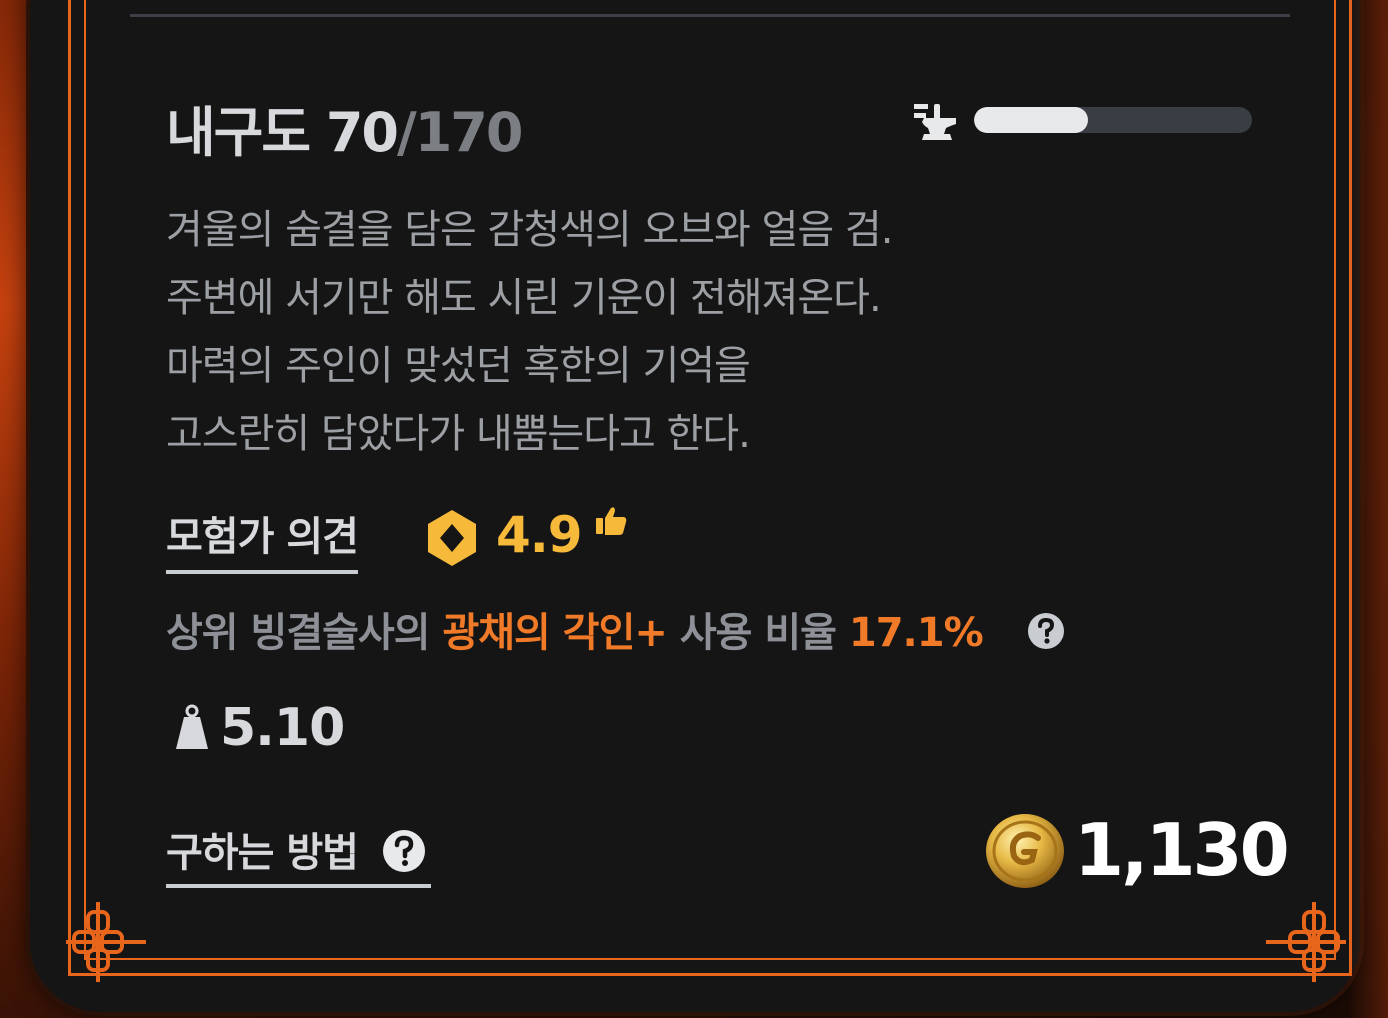  I want to click on durability-max: /170, so click(460, 132).